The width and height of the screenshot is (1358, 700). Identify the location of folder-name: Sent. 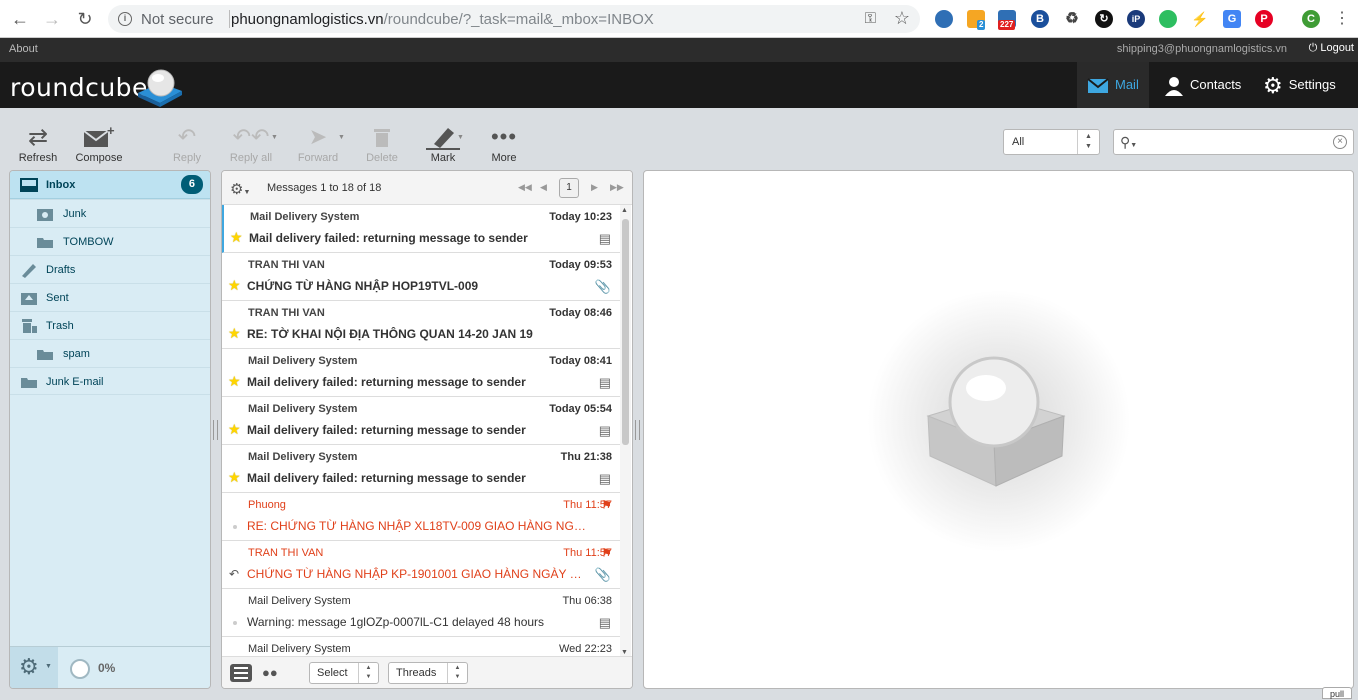
(57, 298).